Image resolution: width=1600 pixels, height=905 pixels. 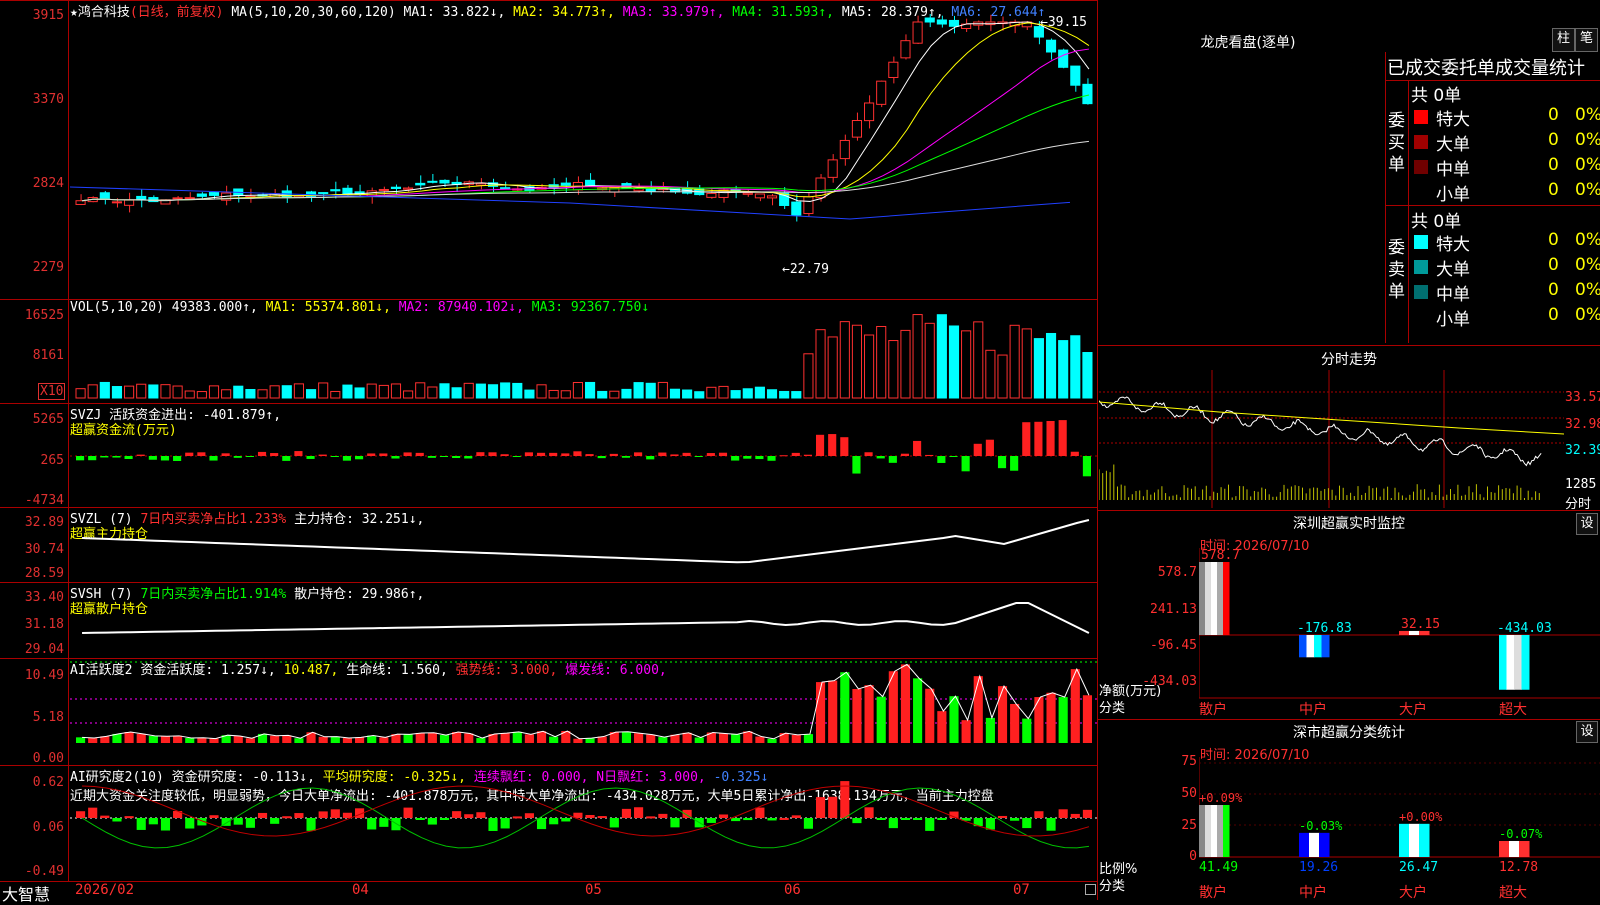 What do you see at coordinates (48, 758) in the screenshot?
I see `ai-act-axis-label: 0.00` at bounding box center [48, 758].